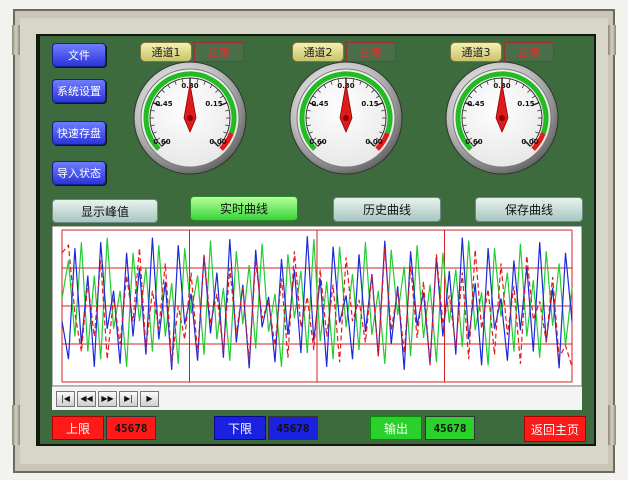  What do you see at coordinates (387, 209) in the screenshot?
I see `tab-history-curve: 历史曲线` at bounding box center [387, 209].